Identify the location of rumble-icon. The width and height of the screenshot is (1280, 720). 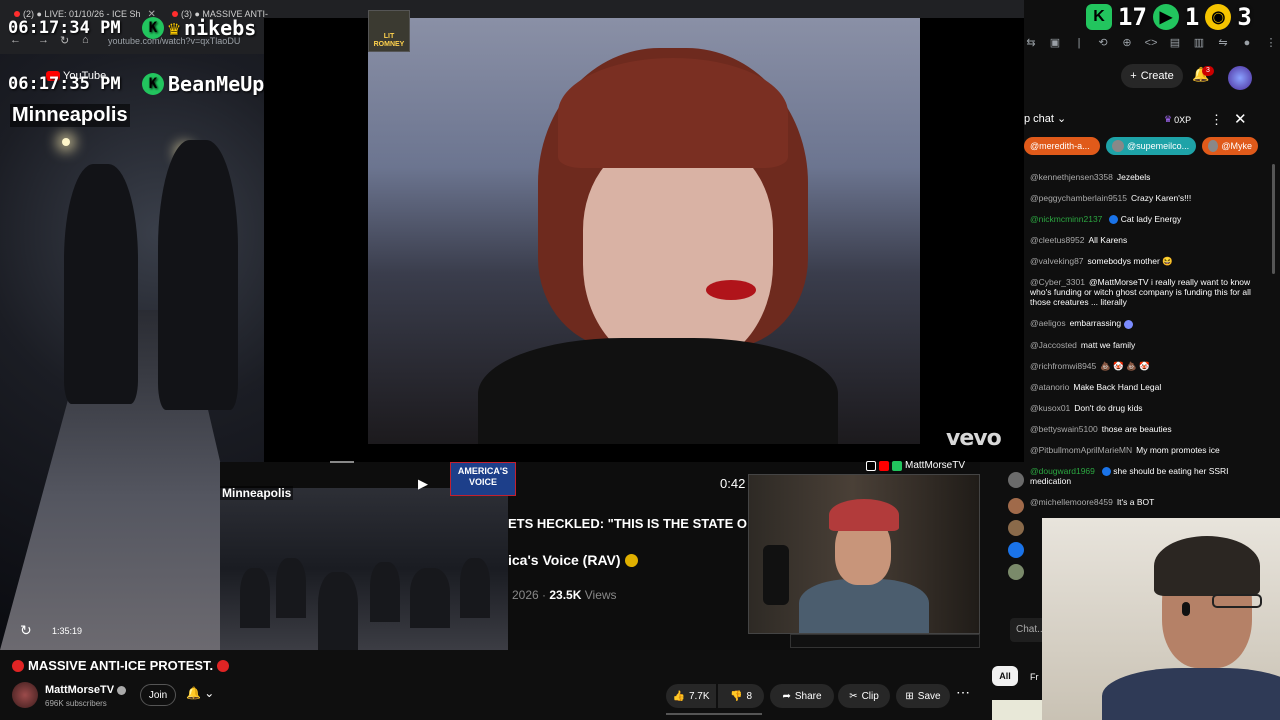
(897, 465).